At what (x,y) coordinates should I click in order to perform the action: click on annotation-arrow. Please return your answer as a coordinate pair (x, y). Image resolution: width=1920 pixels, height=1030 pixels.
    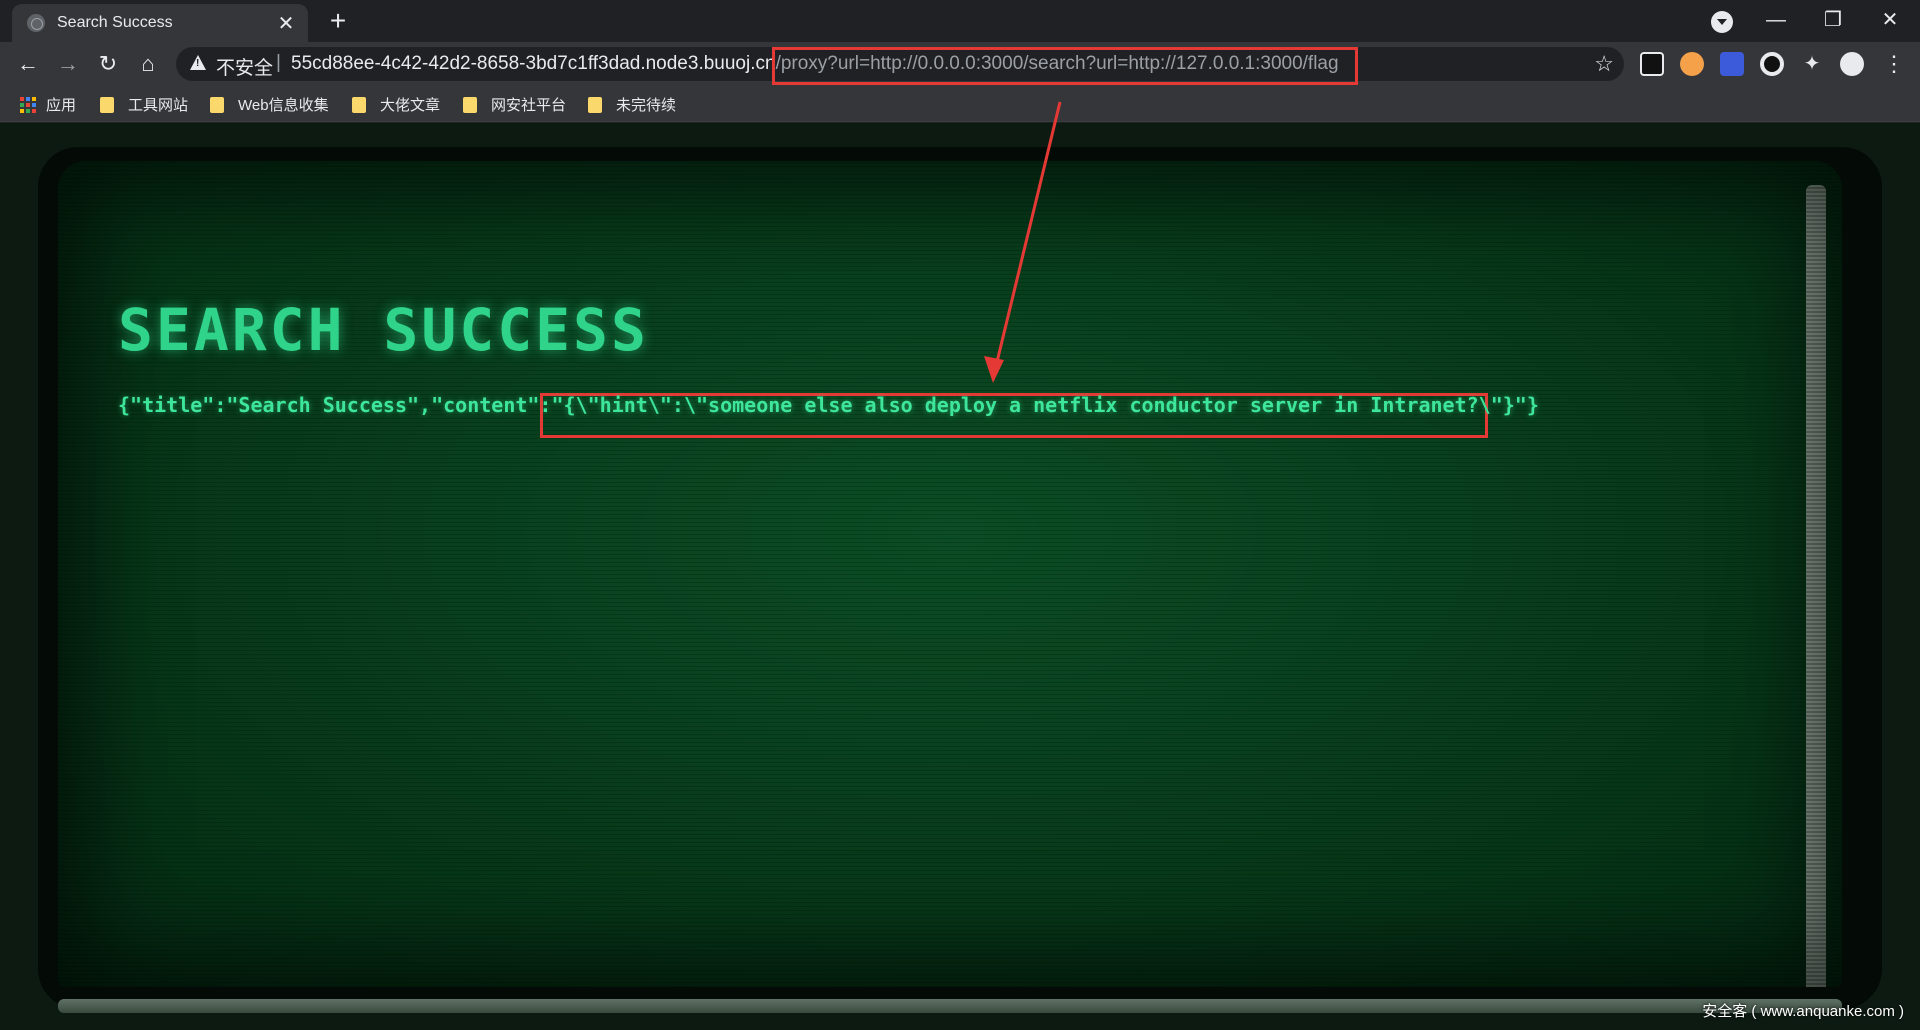
    Looking at the image, I should click on (1023, 242).